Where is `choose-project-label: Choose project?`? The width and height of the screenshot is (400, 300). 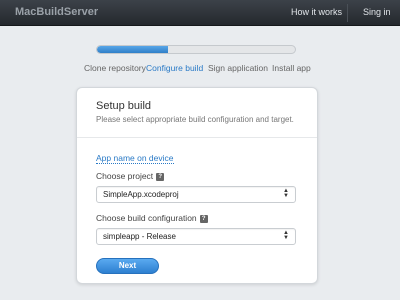 choose-project-label: Choose project? is located at coordinates (130, 176).